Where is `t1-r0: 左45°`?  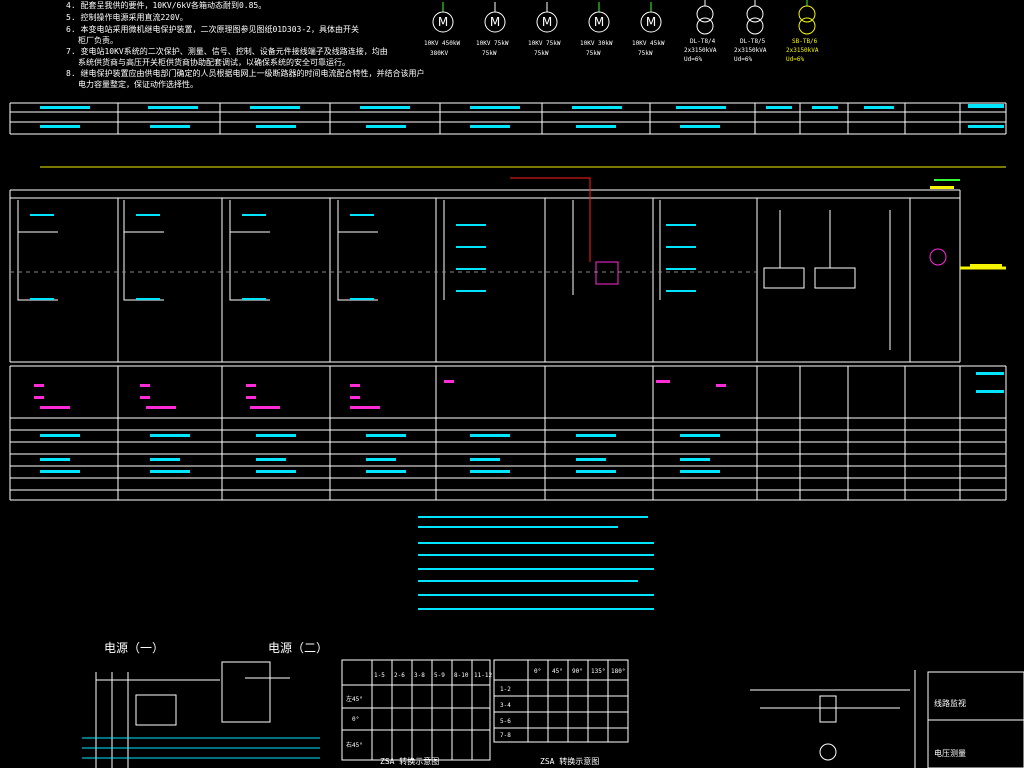
t1-r0: 左45° is located at coordinates (354, 699).